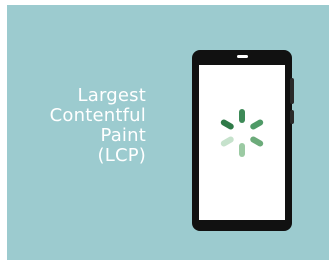 The height and width of the screenshot is (264, 333). Describe the element at coordinates (292, 91) in the screenshot. I see `phone-side-button-top` at that location.